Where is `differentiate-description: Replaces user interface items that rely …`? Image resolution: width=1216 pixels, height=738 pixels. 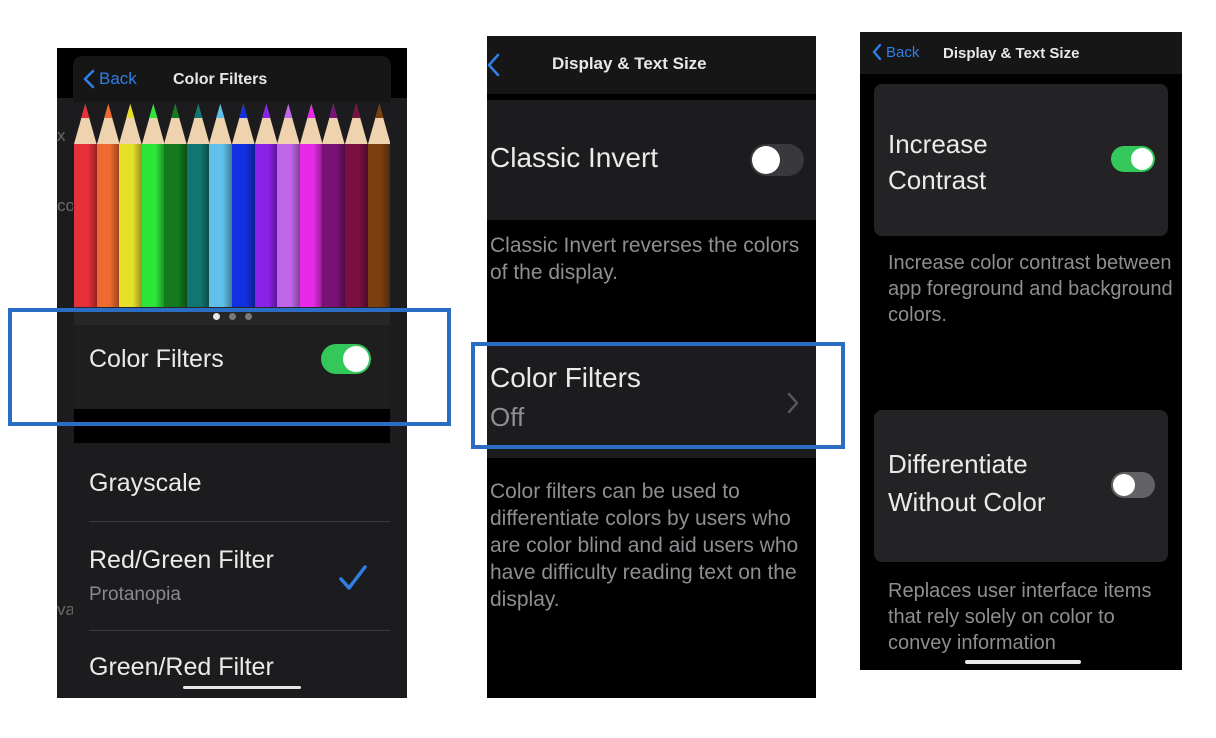 differentiate-description: Replaces user interface items that rely … is located at coordinates (1020, 617).